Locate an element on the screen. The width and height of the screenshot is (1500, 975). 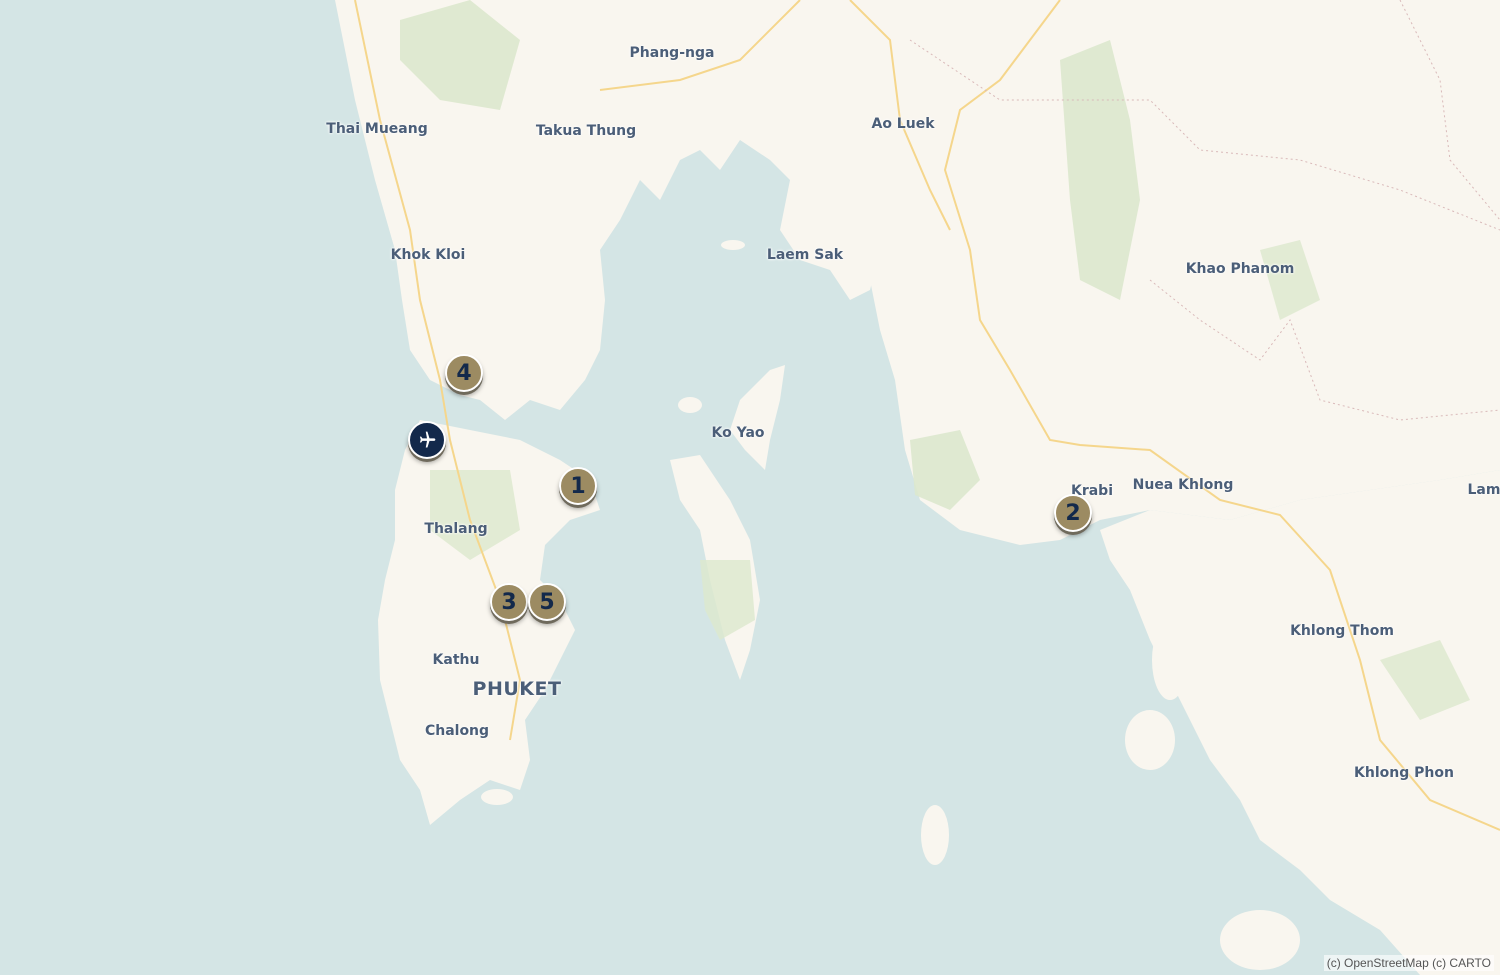
map-marker-2: 2 is located at coordinates (1073, 513).